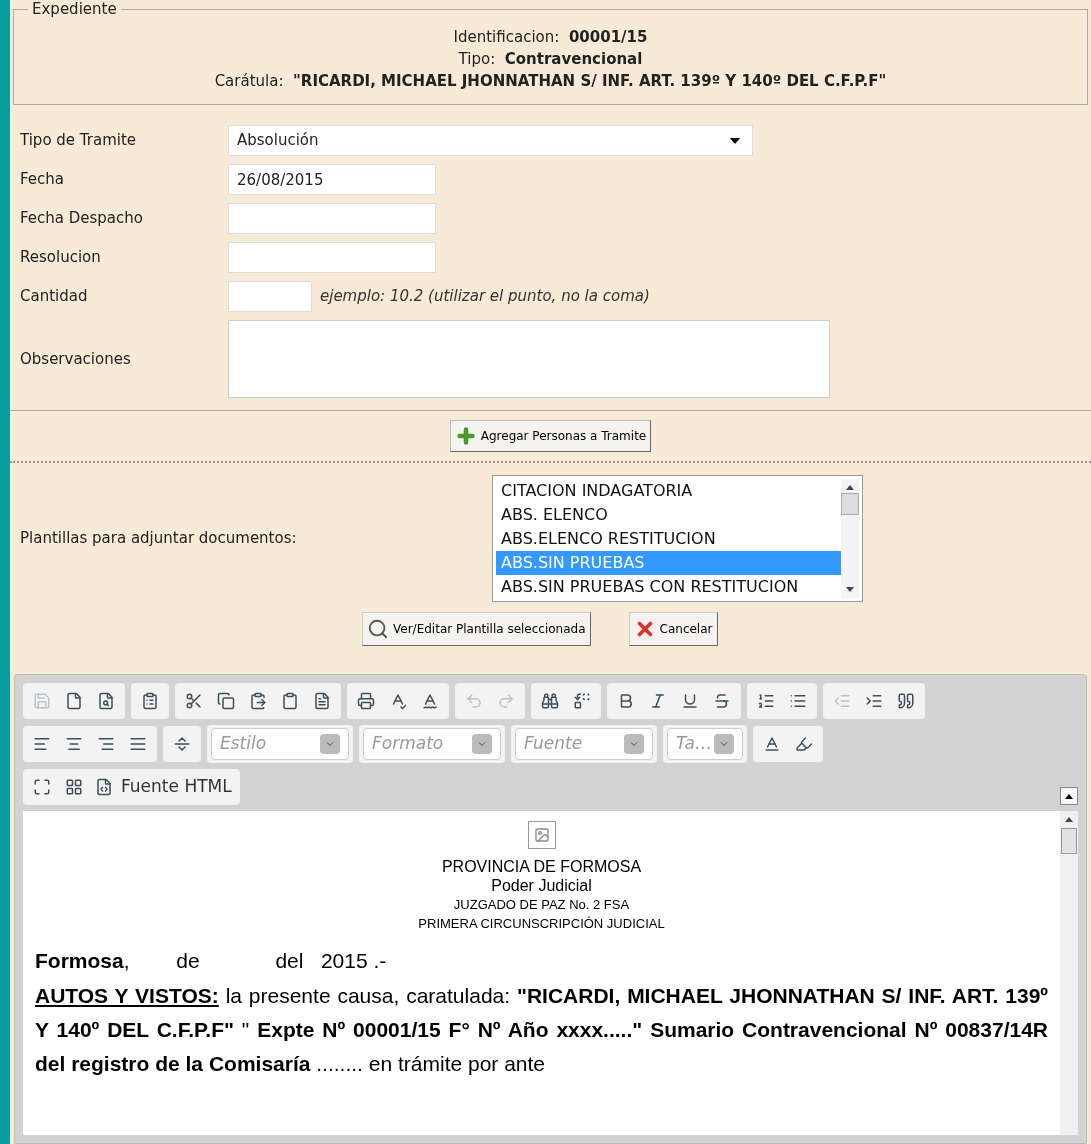  What do you see at coordinates (541, 905) in the screenshot?
I see `document-header-line: JUZGADO DE PAZ No. 2 FSA` at bounding box center [541, 905].